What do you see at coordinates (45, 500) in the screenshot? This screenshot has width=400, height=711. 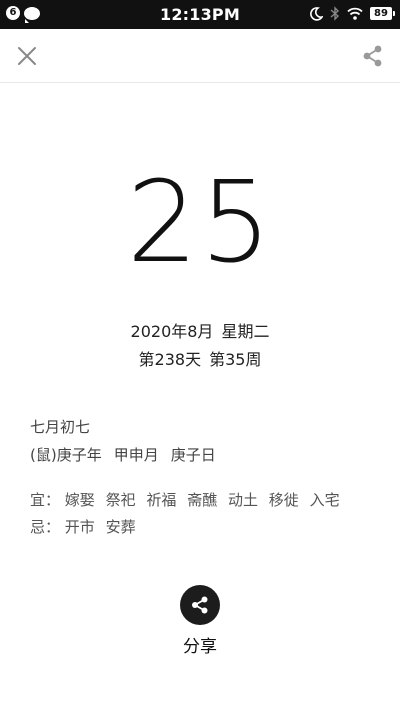 I see `yi-label: 宜：` at bounding box center [45, 500].